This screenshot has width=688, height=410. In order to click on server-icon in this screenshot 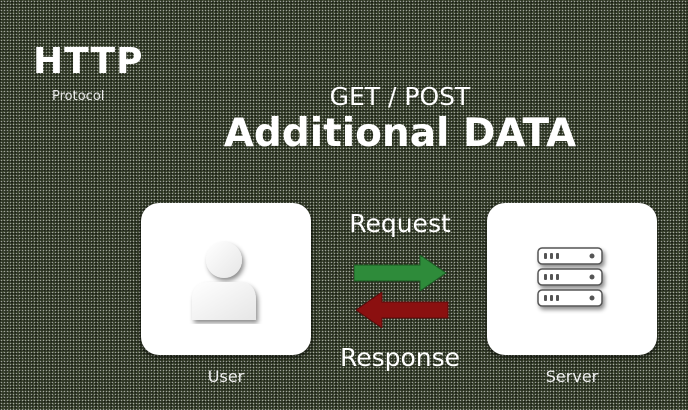, I will do `click(570, 277)`.